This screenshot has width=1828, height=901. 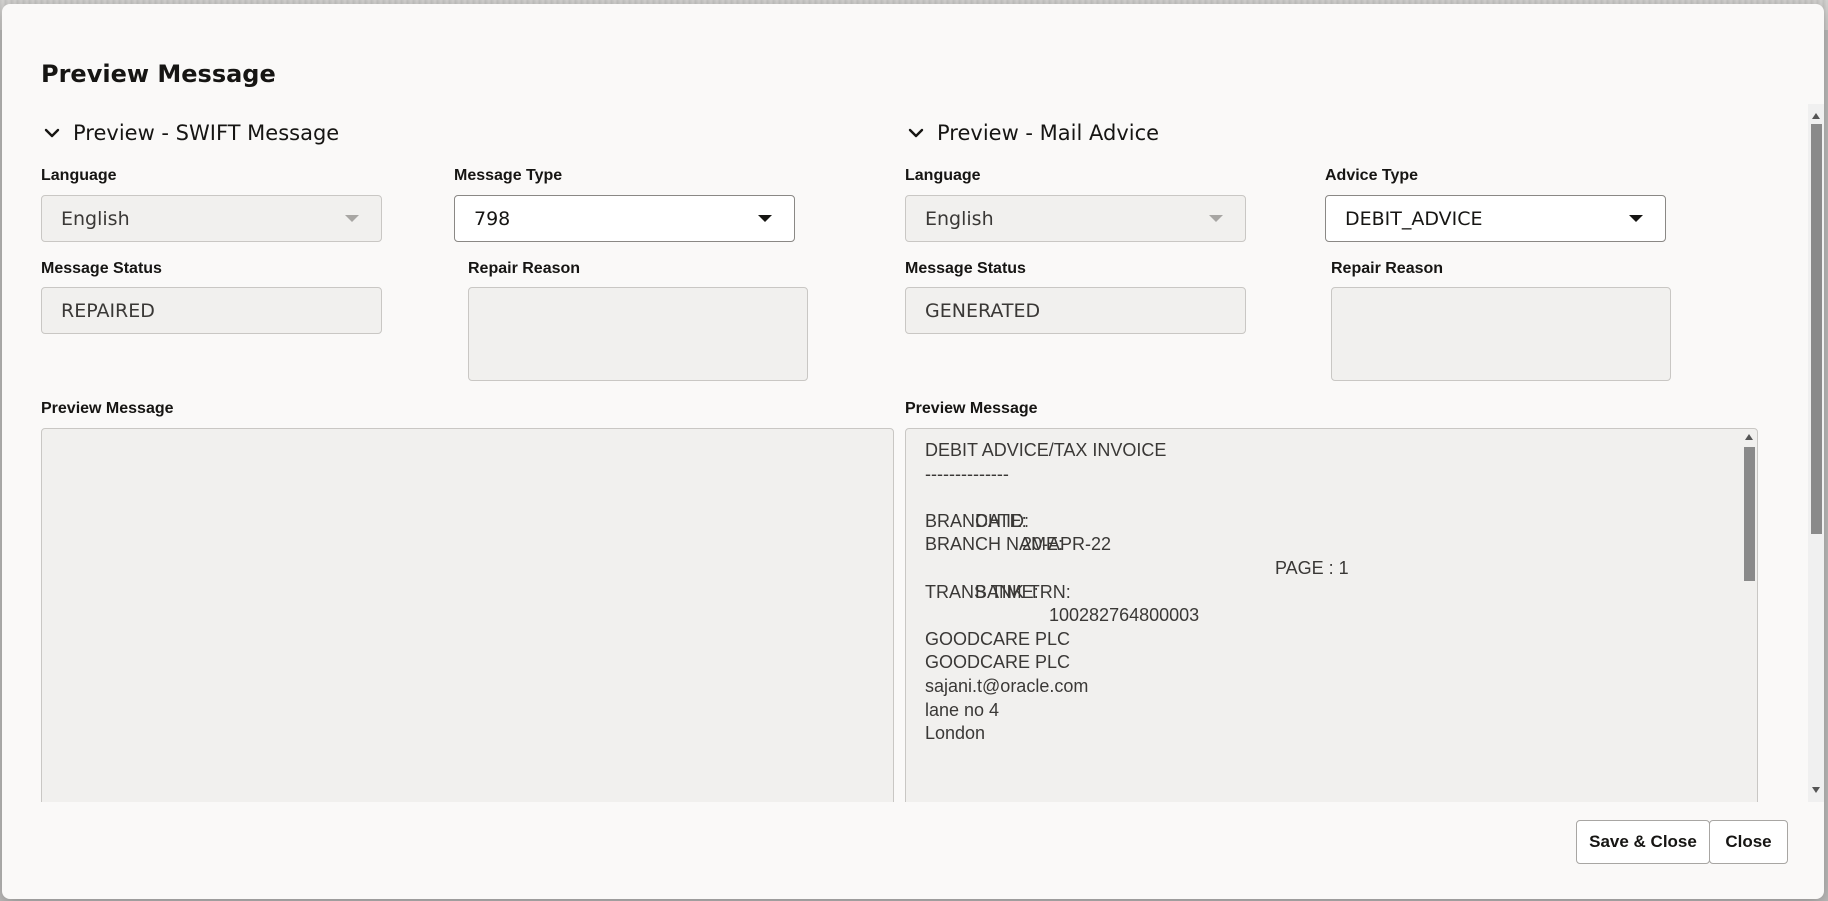 What do you see at coordinates (1124, 615) in the screenshot?
I see `advice-bank-trn-value: 100282764800003` at bounding box center [1124, 615].